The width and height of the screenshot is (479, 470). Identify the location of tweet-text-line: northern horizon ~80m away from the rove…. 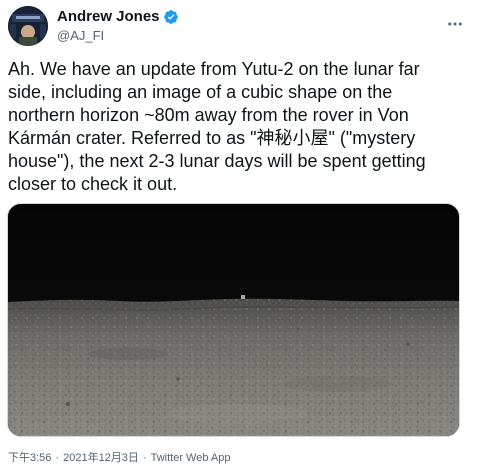
(208, 115).